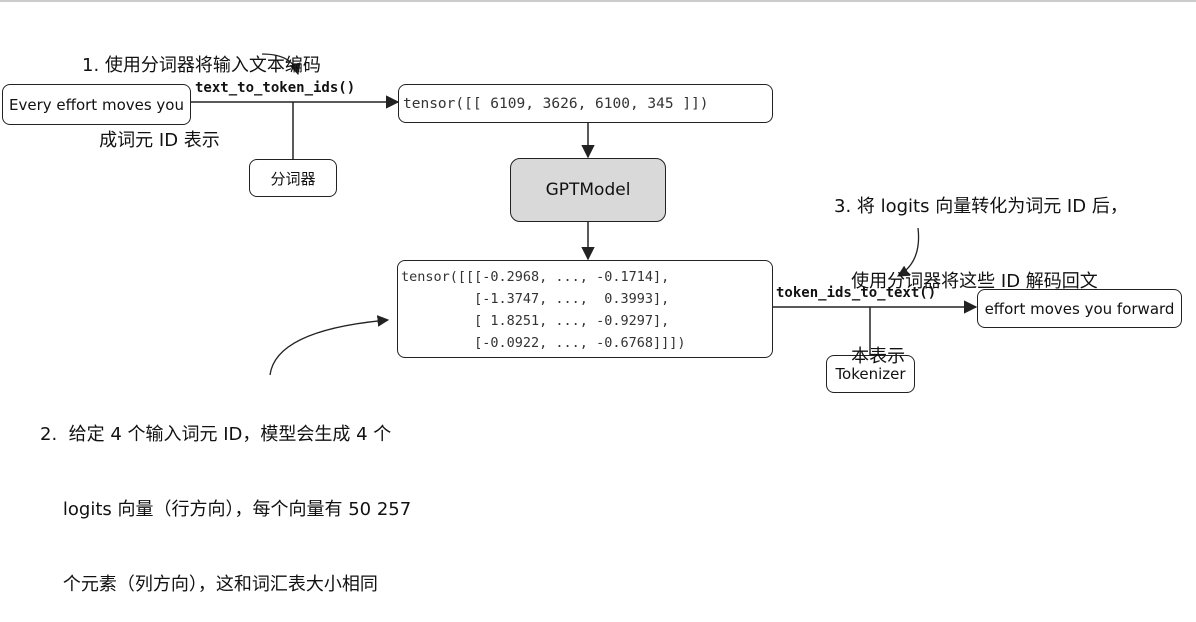 The image size is (1196, 622). I want to click on logits-row: tensor([[[-0.2968, ..., -0.1714],, so click(535, 277).